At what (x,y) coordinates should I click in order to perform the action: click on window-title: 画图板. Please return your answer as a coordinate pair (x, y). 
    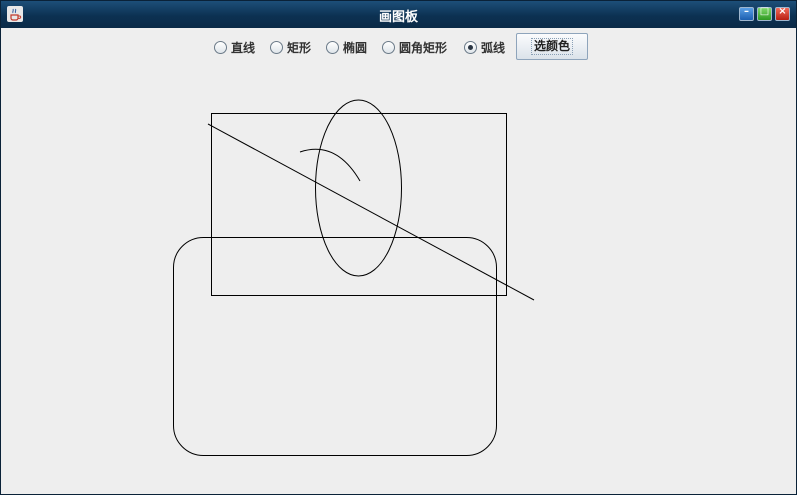
    Looking at the image, I should click on (398, 17).